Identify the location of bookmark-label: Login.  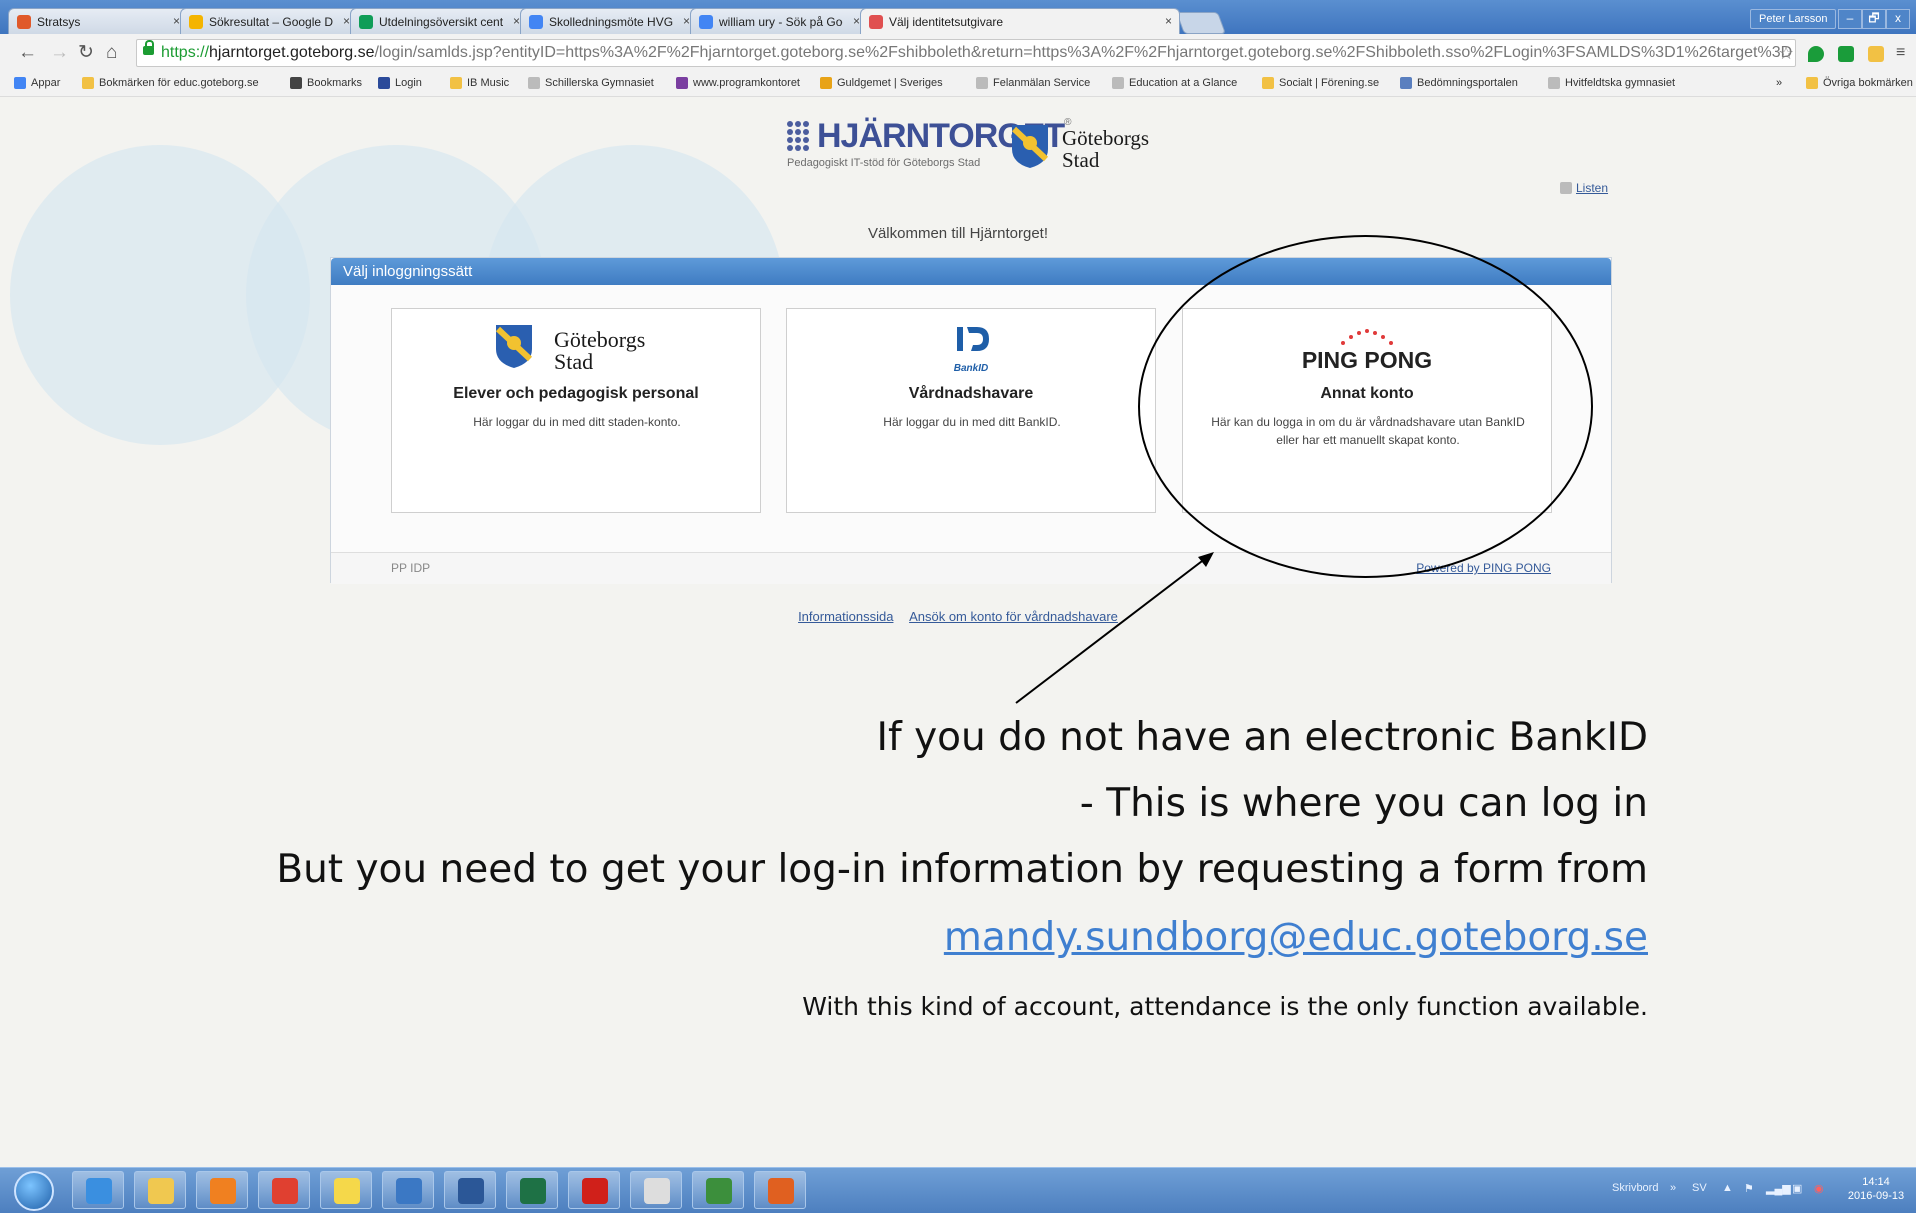
(408, 83).